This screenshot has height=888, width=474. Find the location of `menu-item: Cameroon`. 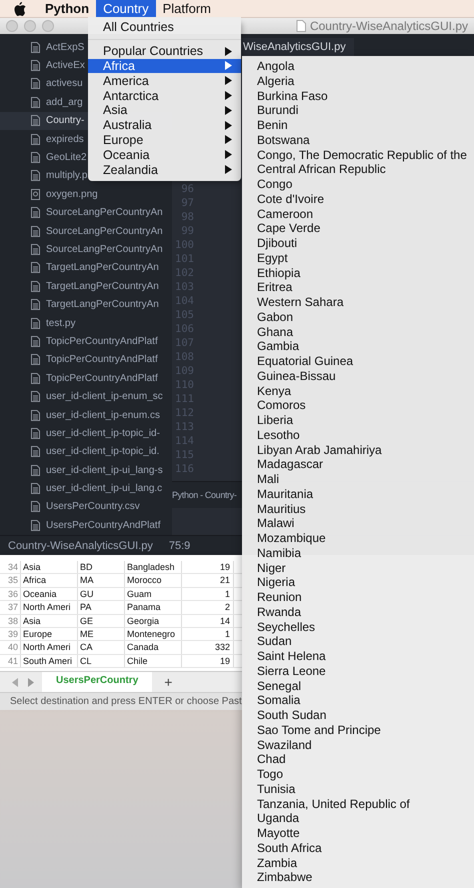

menu-item: Cameroon is located at coordinates (358, 214).